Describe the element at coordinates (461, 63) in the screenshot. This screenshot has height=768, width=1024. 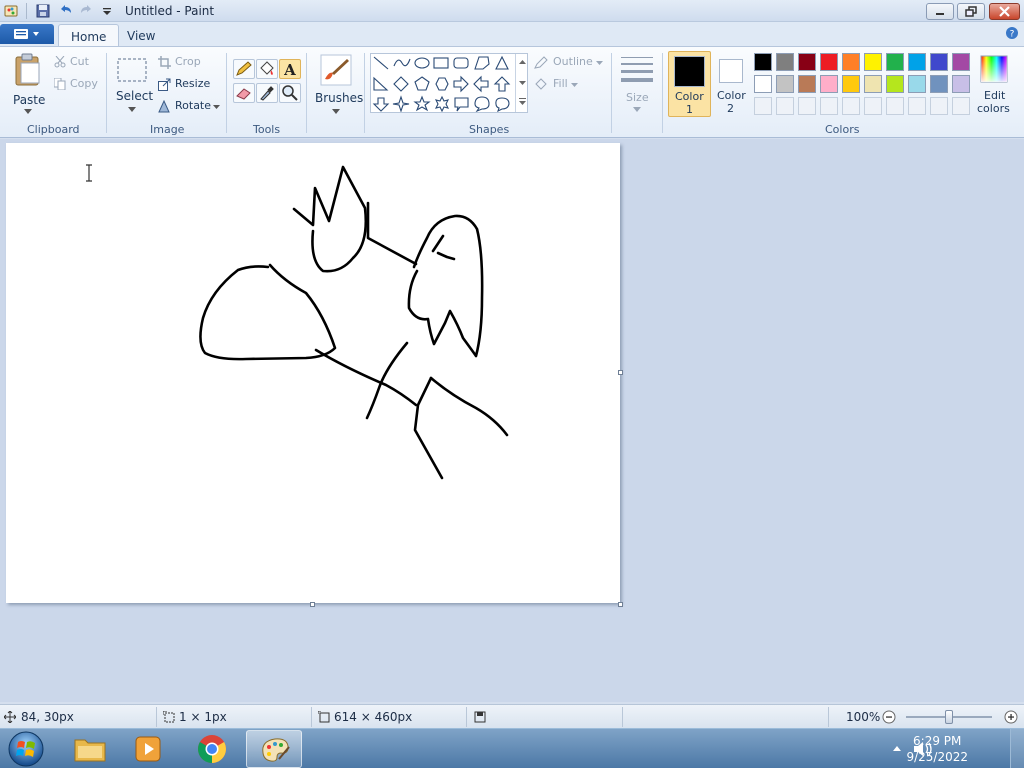
I see `rounded-rectangle-shape-icon` at that location.